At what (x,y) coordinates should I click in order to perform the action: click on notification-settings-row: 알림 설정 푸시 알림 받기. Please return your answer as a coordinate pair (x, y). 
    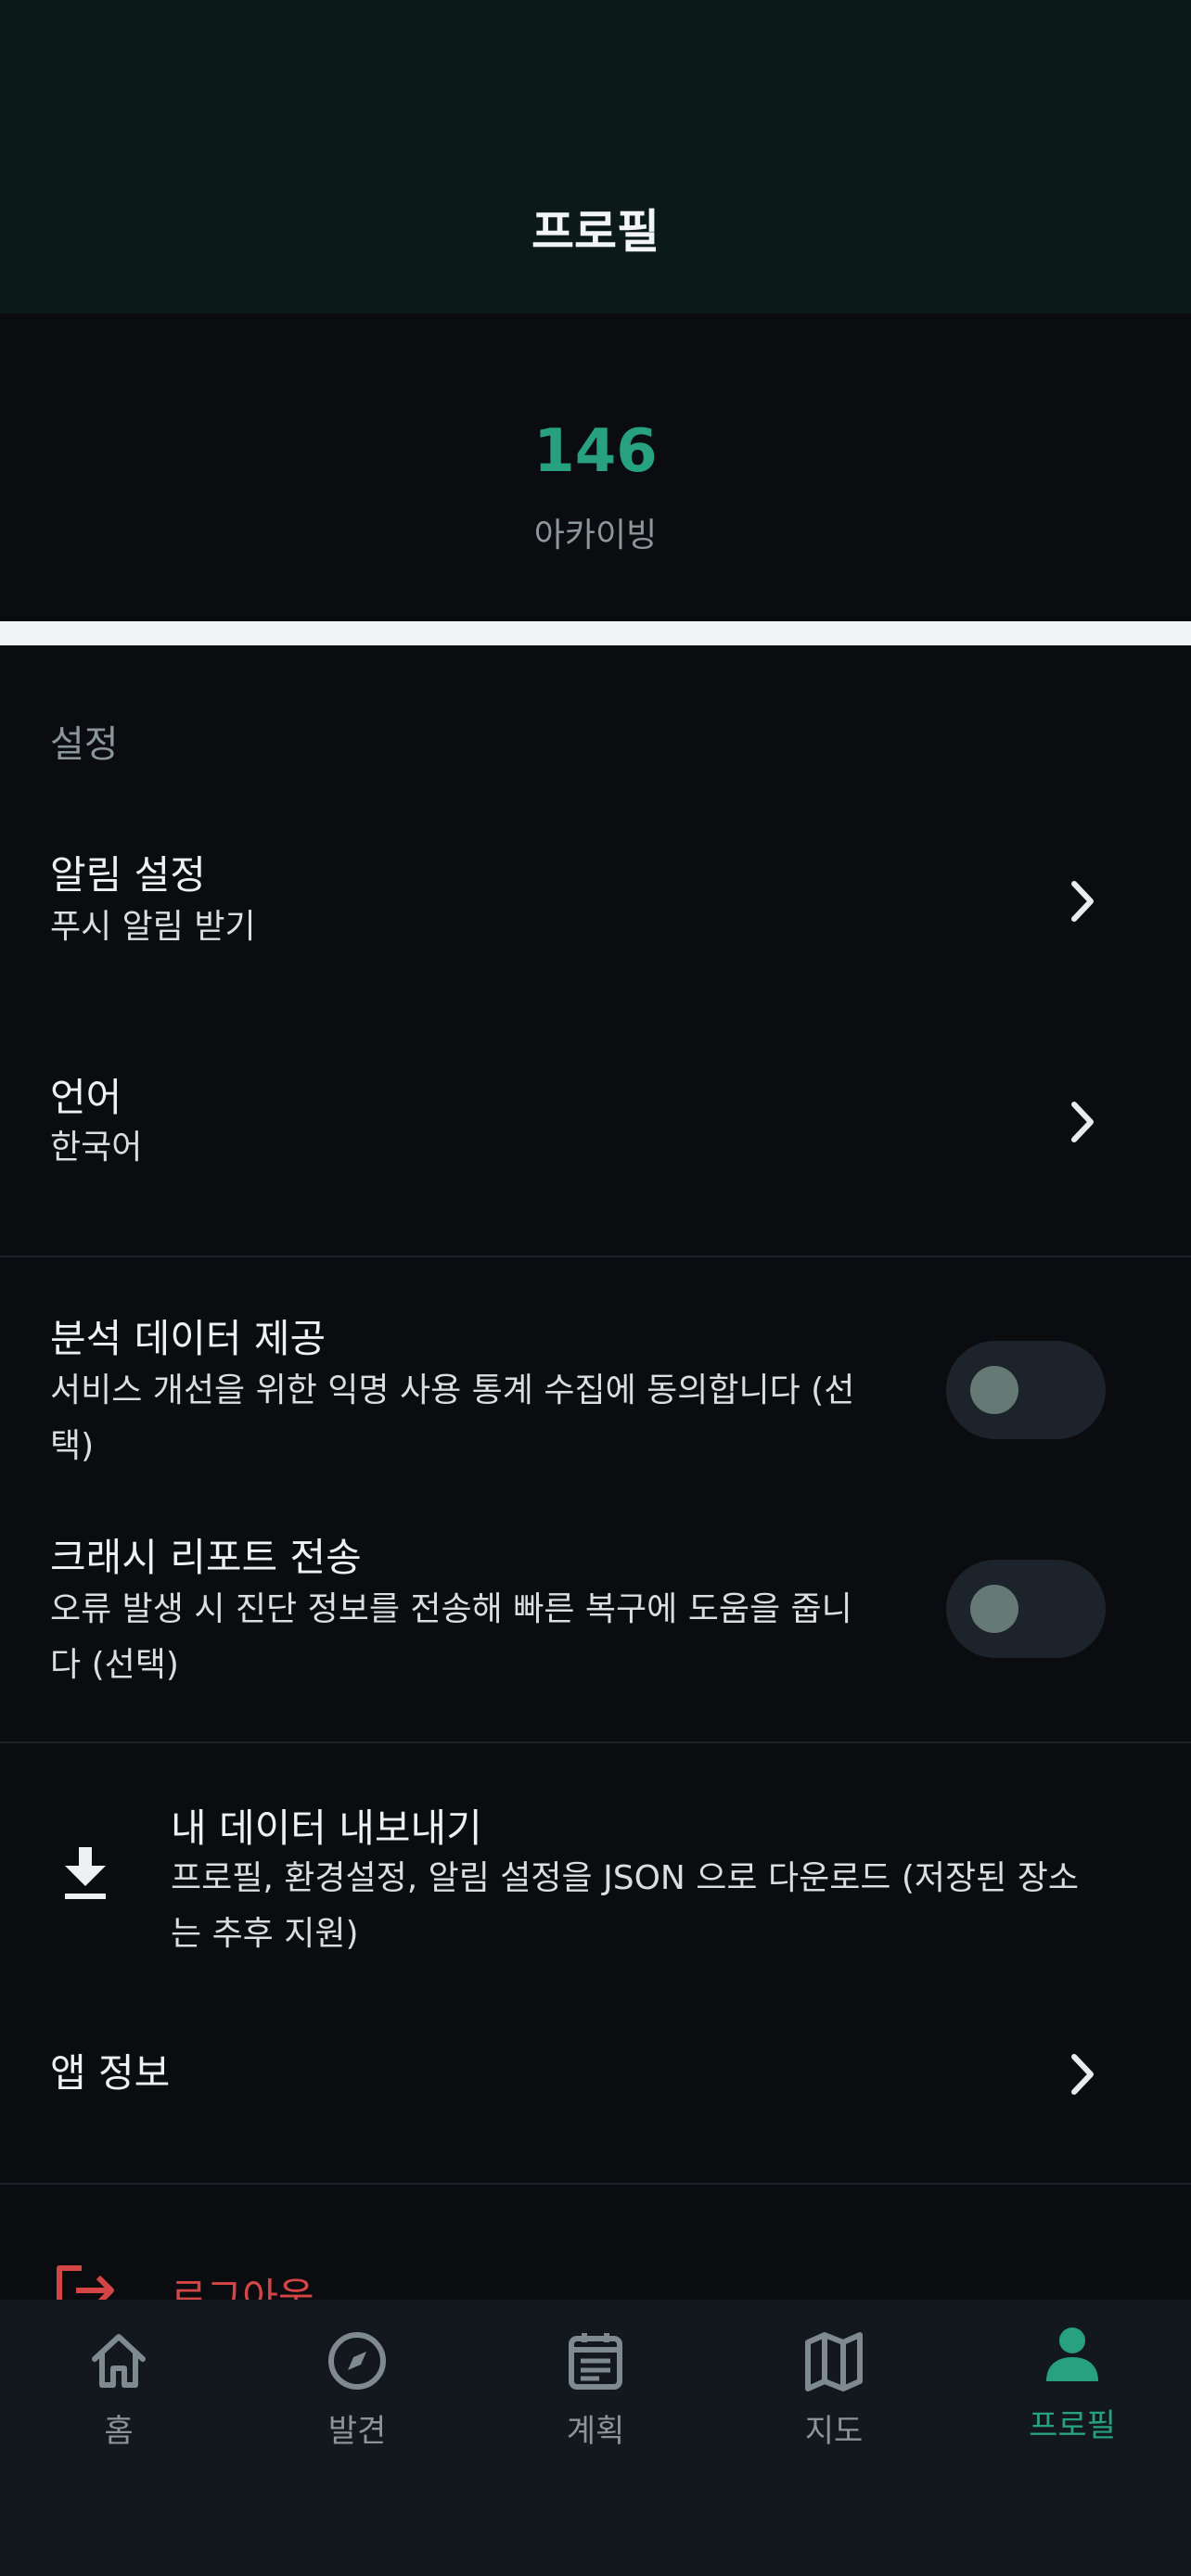
    Looking at the image, I should click on (595, 900).